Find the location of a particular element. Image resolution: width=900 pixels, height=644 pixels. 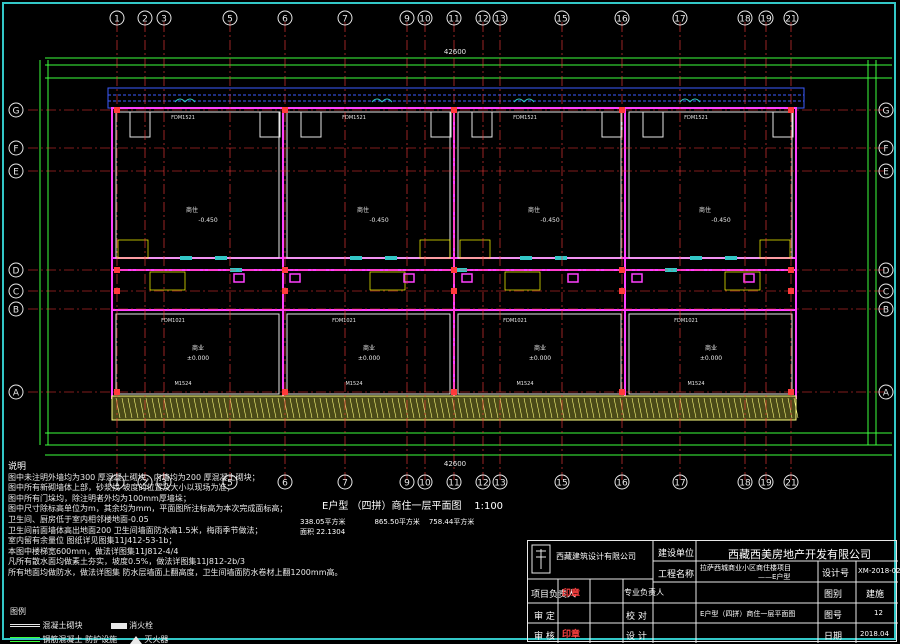

note-line: 室内留有余量位 图纸详见图集11J412-53-1b； is located at coordinates (92, 541).